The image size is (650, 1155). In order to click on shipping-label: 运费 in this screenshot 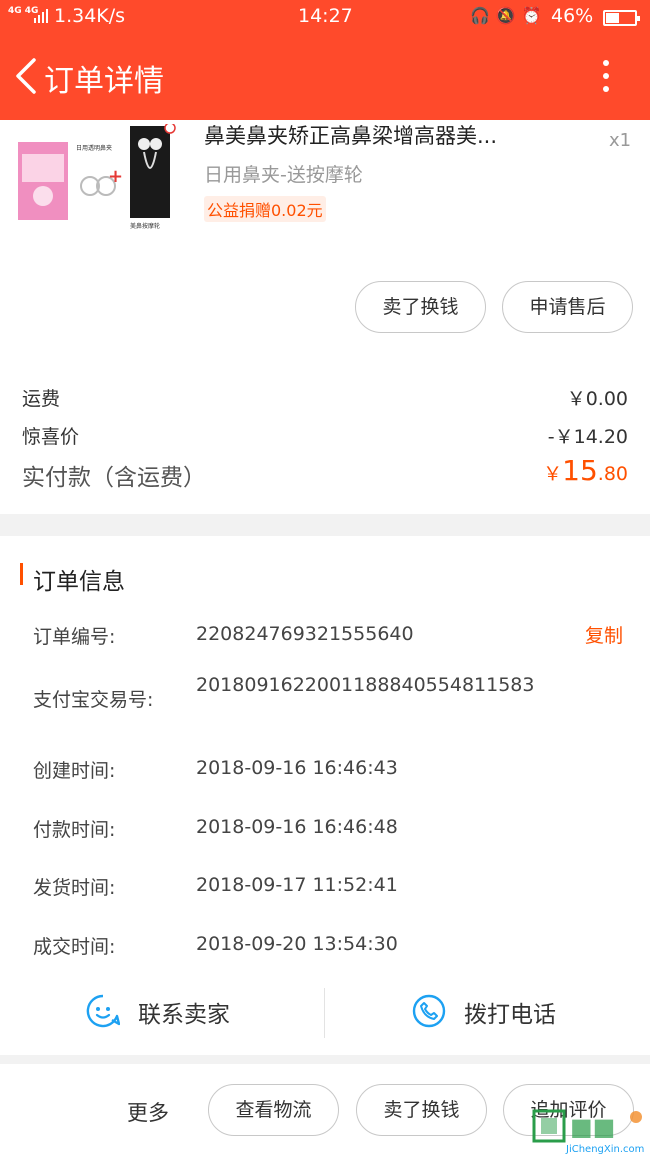, I will do `click(41, 399)`.